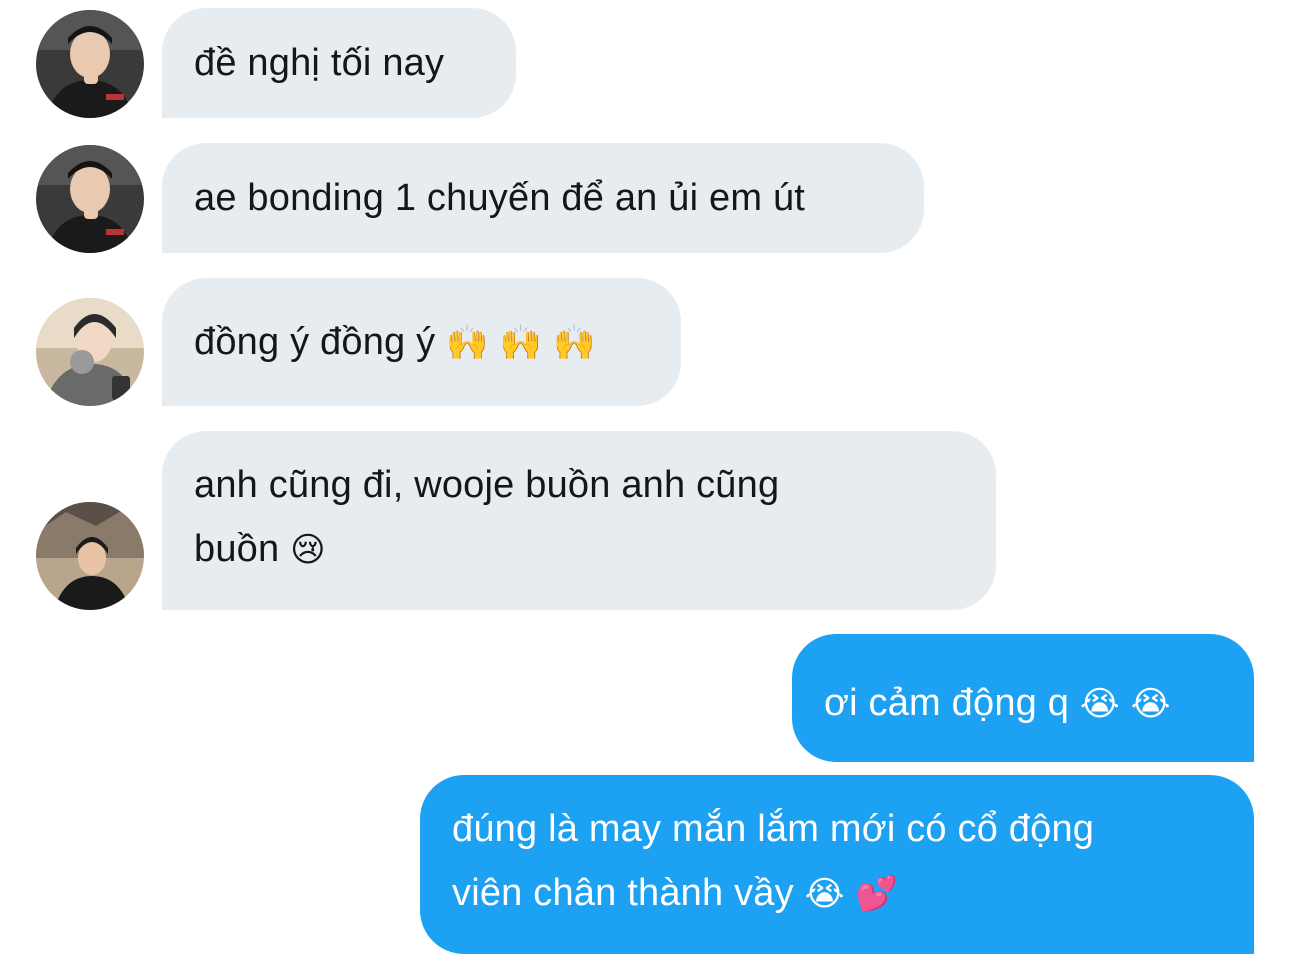 The height and width of the screenshot is (979, 1290). Describe the element at coordinates (579, 520) in the screenshot. I see `message-bubble-incoming: anh cũng đi, wooje buồn anh cũng buồn 😢` at that location.